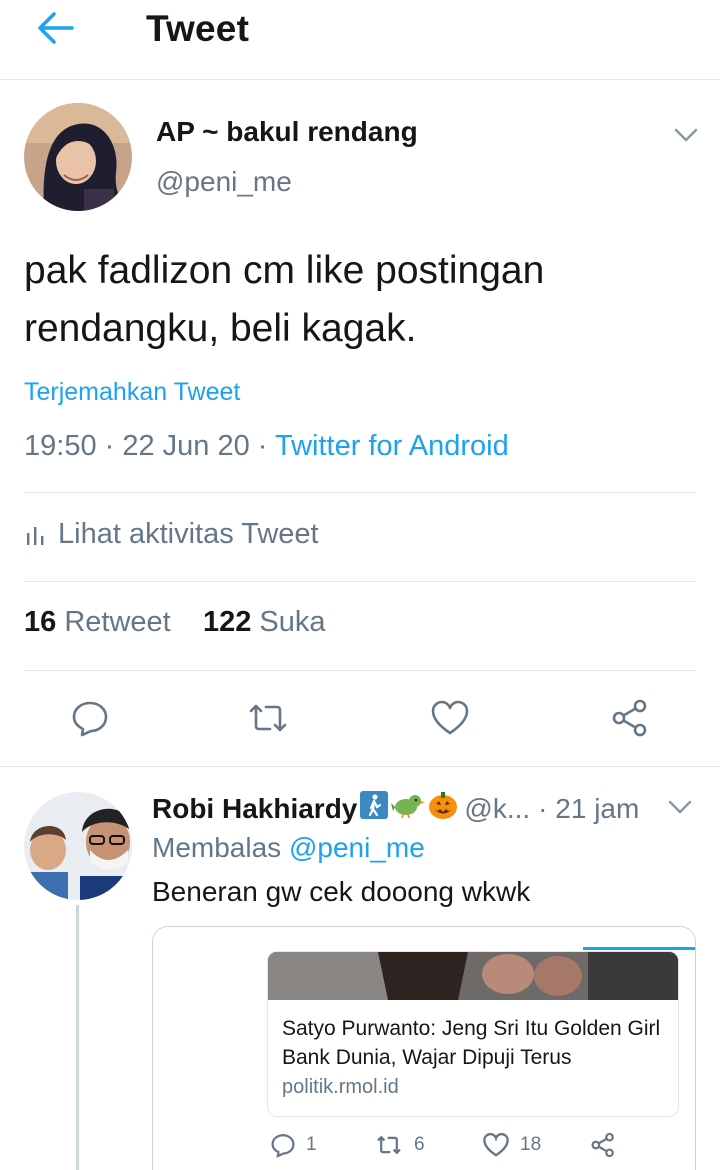 This screenshot has width=720, height=1170. What do you see at coordinates (117, 622) in the screenshot?
I see `retweet-stat-label: Retweet` at bounding box center [117, 622].